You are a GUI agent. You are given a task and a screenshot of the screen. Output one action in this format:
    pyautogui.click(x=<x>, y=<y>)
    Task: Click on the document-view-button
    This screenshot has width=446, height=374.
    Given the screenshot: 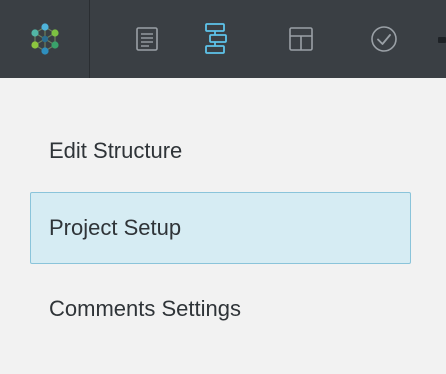 What is the action you would take?
    pyautogui.click(x=147, y=39)
    